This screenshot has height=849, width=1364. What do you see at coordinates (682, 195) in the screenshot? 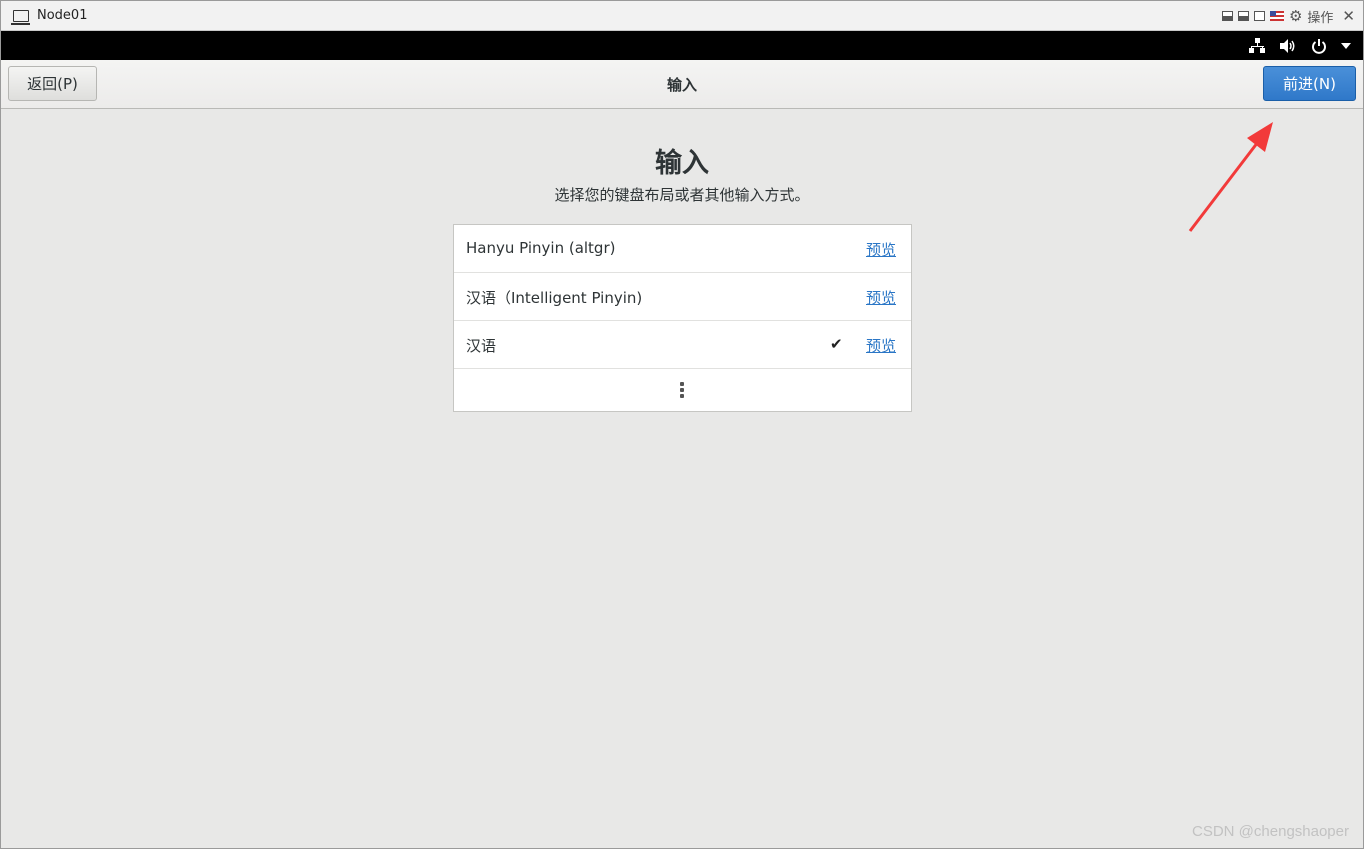
I see `page-subtitle: 选择您的键盘布局或者其他输入方式。` at bounding box center [682, 195].